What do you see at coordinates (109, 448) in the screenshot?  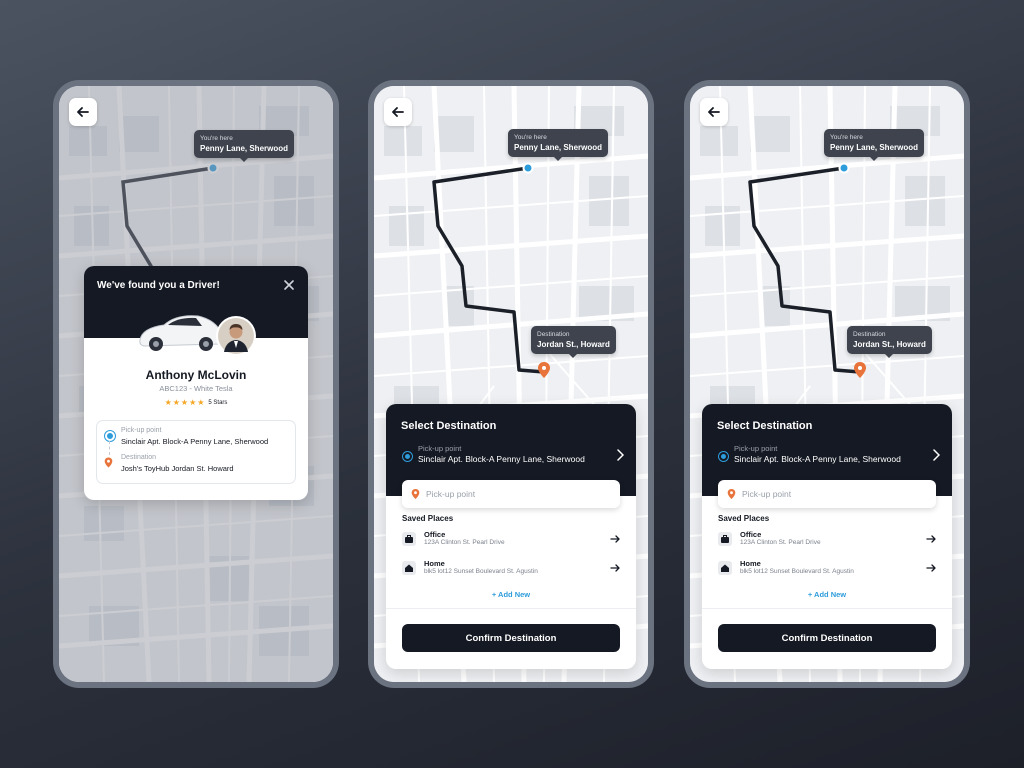 I see `trip-connector` at bounding box center [109, 448].